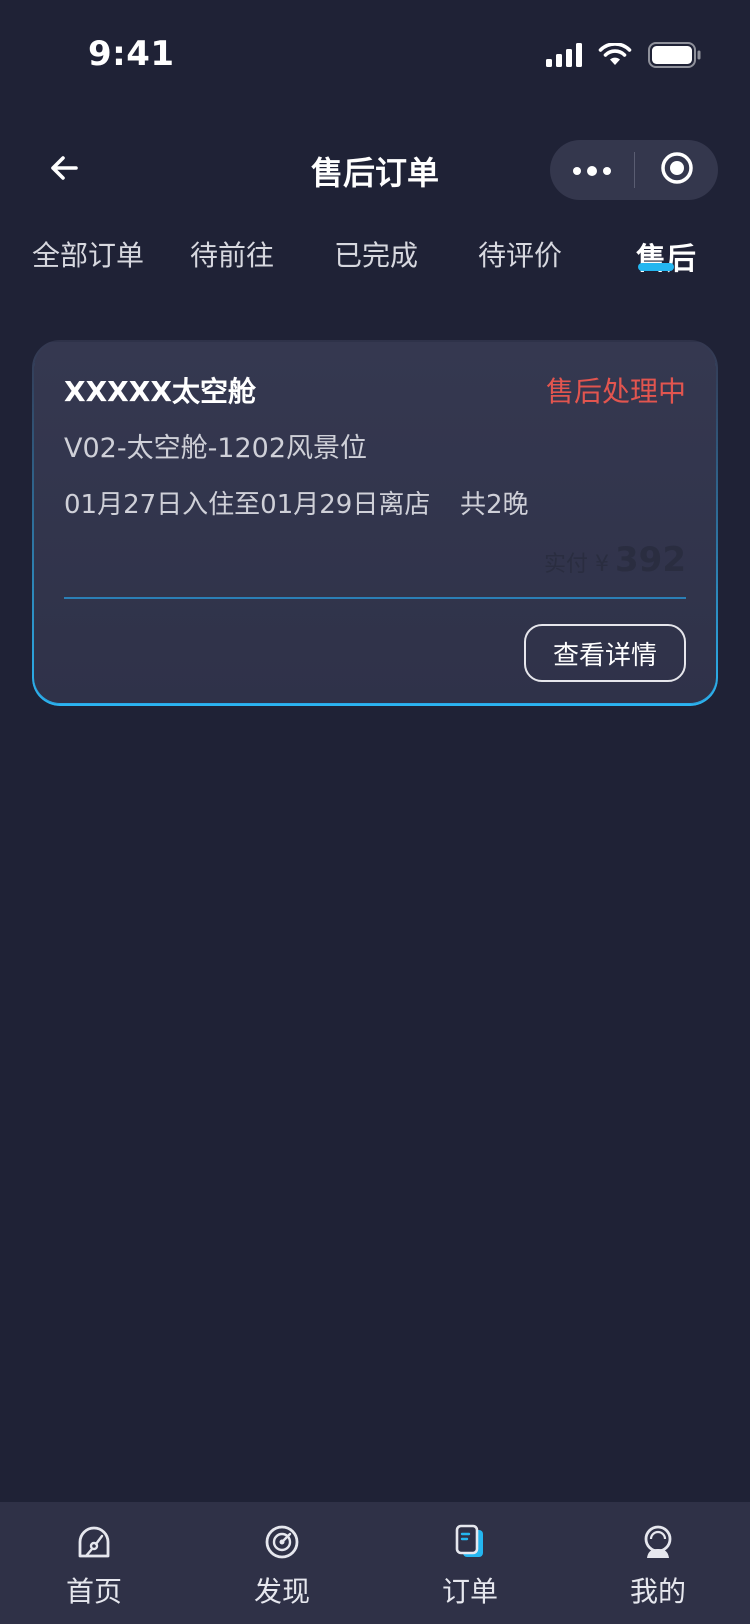 Image resolution: width=750 pixels, height=1624 pixels. What do you see at coordinates (470, 1566) in the screenshot?
I see `tabbar-item-orders: 订单` at bounding box center [470, 1566].